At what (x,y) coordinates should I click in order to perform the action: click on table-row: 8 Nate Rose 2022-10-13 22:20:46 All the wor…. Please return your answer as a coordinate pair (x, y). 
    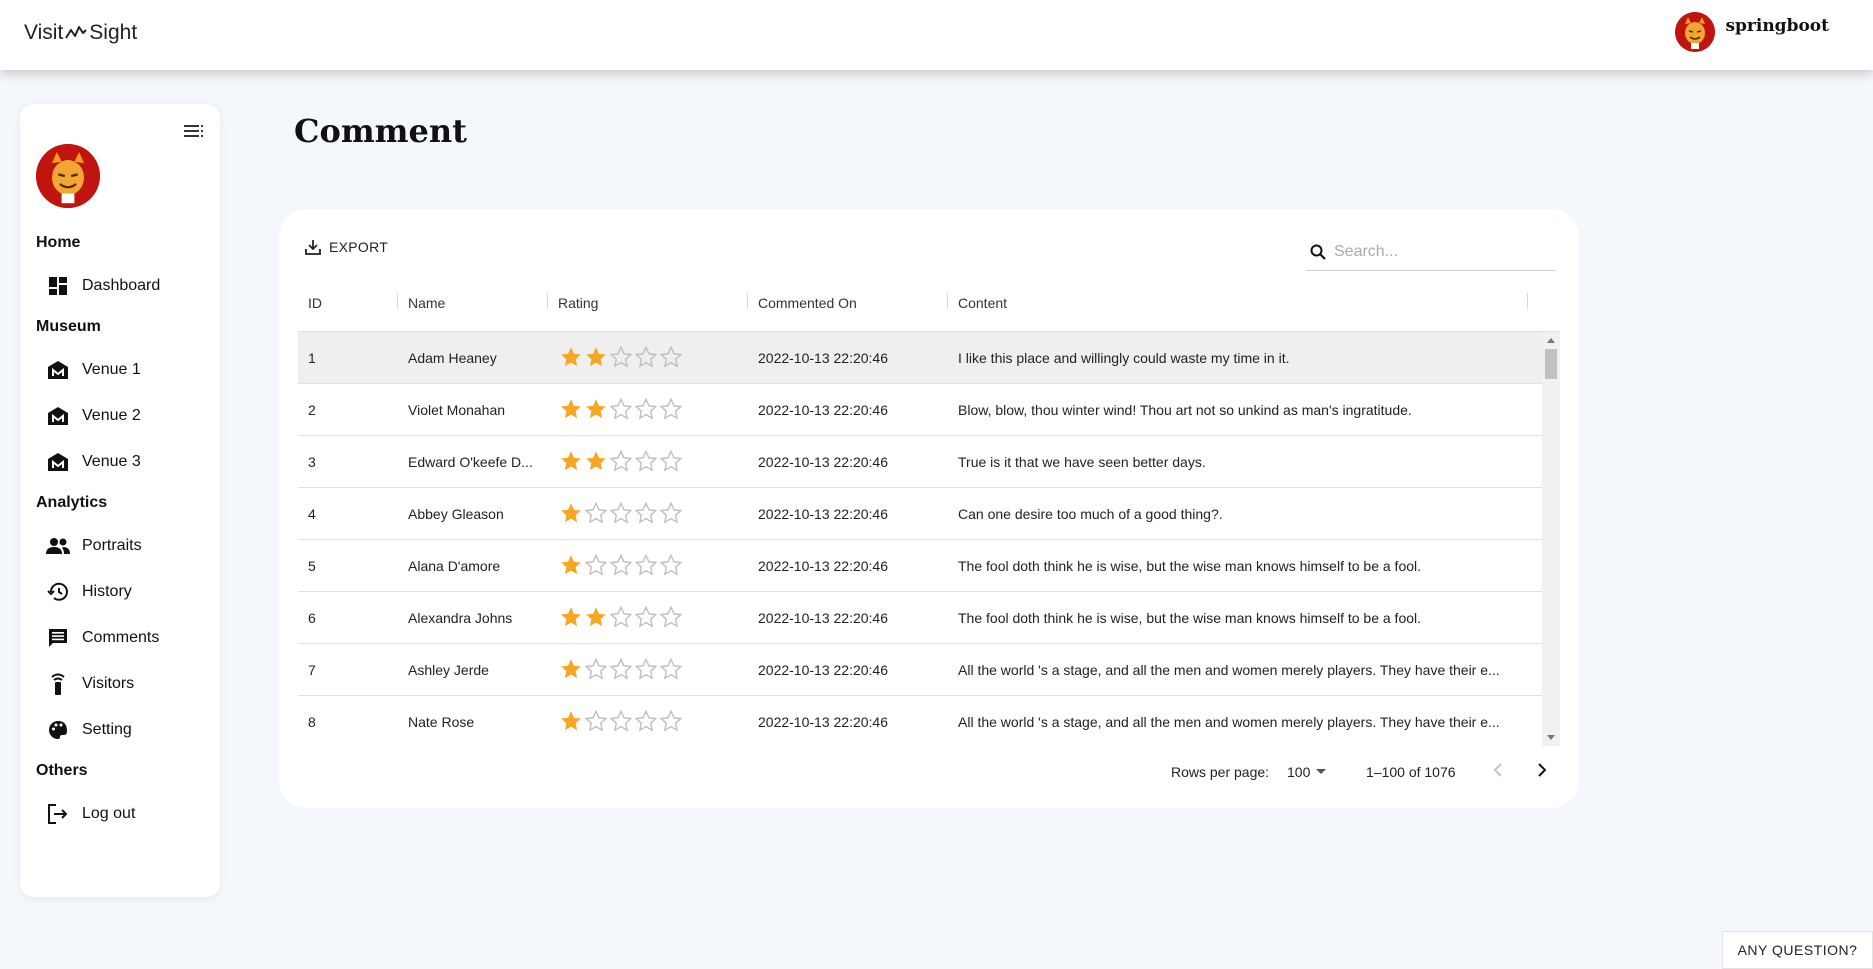
    Looking at the image, I should click on (920, 721).